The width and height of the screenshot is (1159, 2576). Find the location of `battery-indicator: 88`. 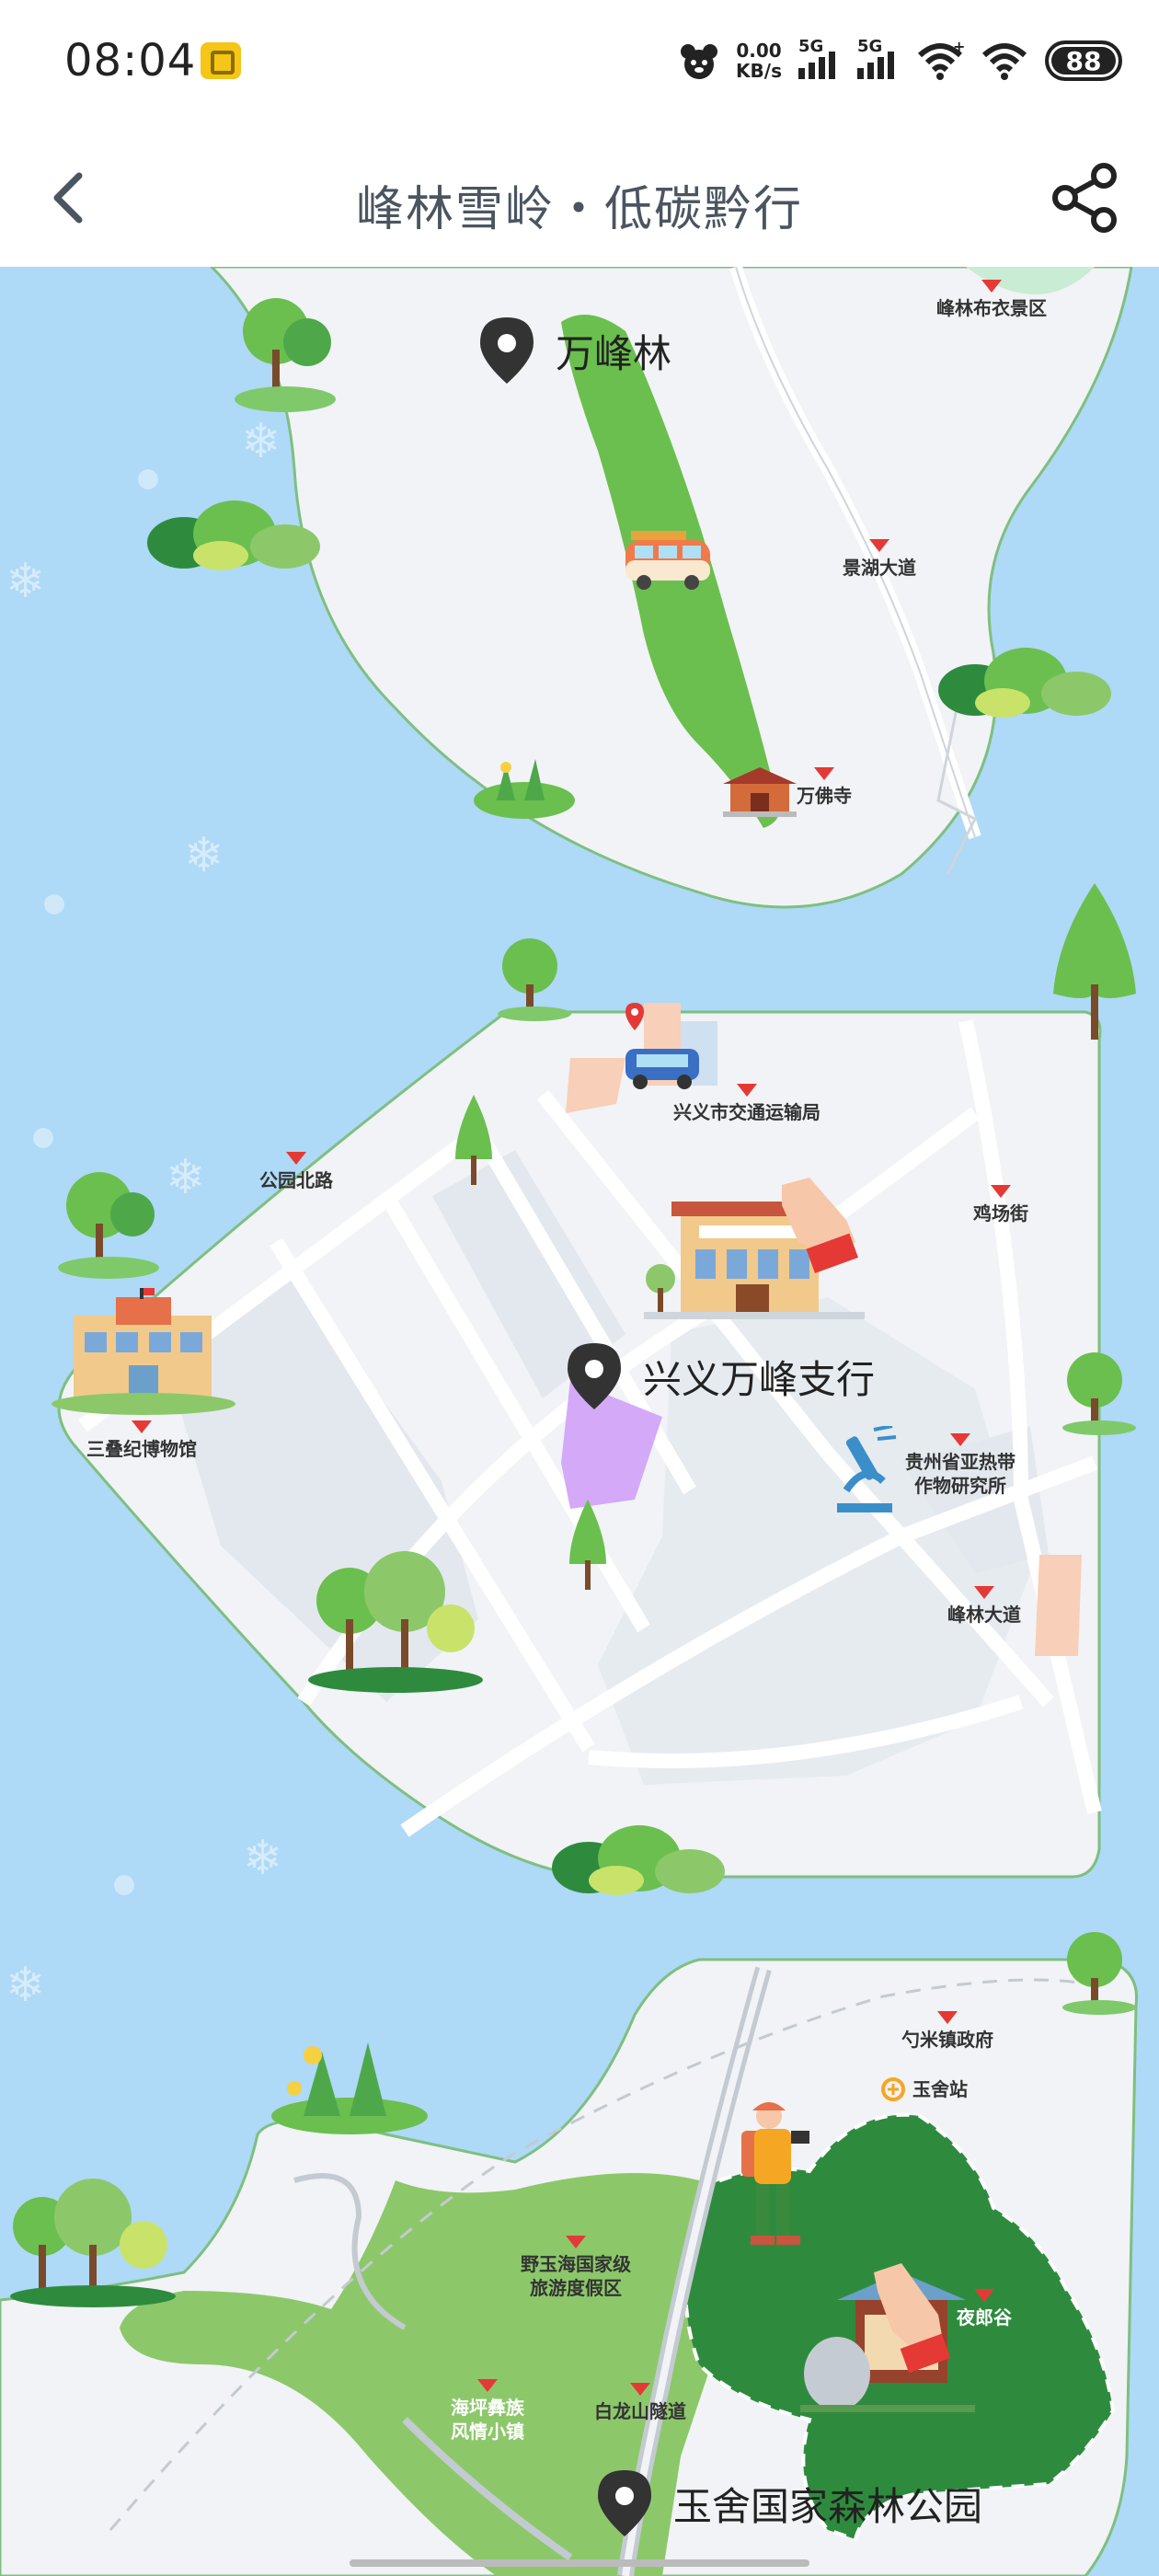

battery-indicator: 88 is located at coordinates (1083, 60).